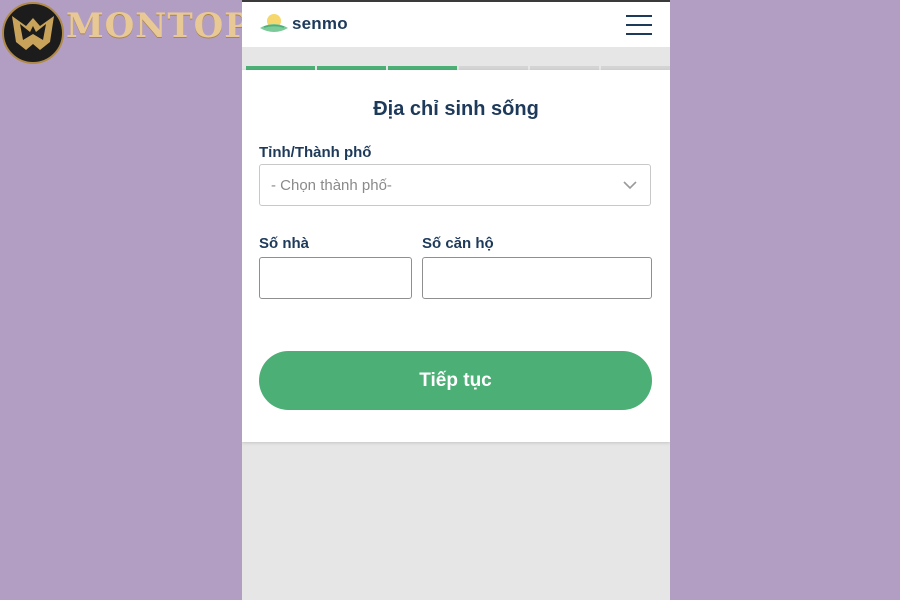 The image size is (900, 600). What do you see at coordinates (335, 278) in the screenshot?
I see `house-number-input` at bounding box center [335, 278].